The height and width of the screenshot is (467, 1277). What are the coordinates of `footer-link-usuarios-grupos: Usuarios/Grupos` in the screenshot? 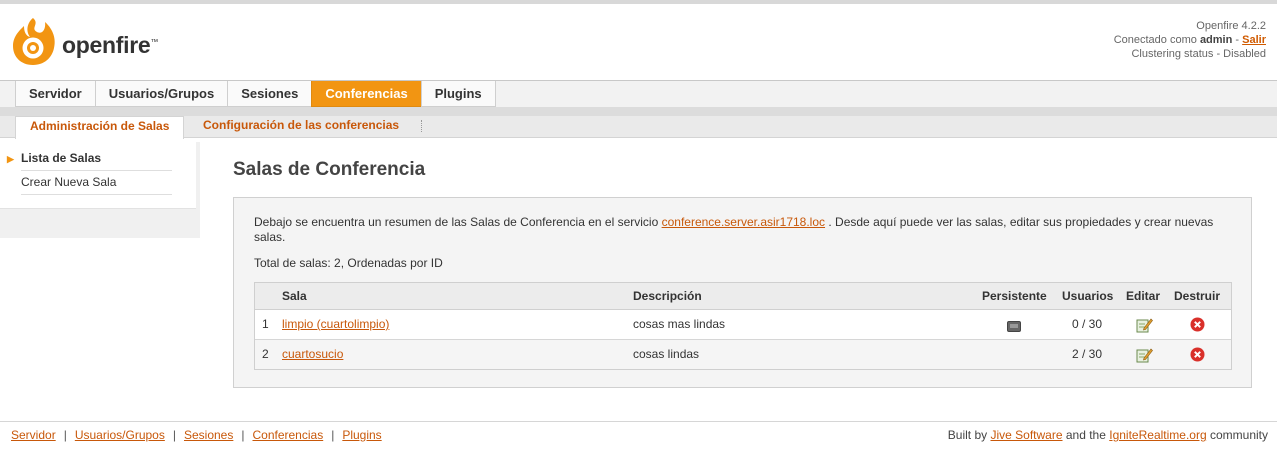 It's located at (120, 435).